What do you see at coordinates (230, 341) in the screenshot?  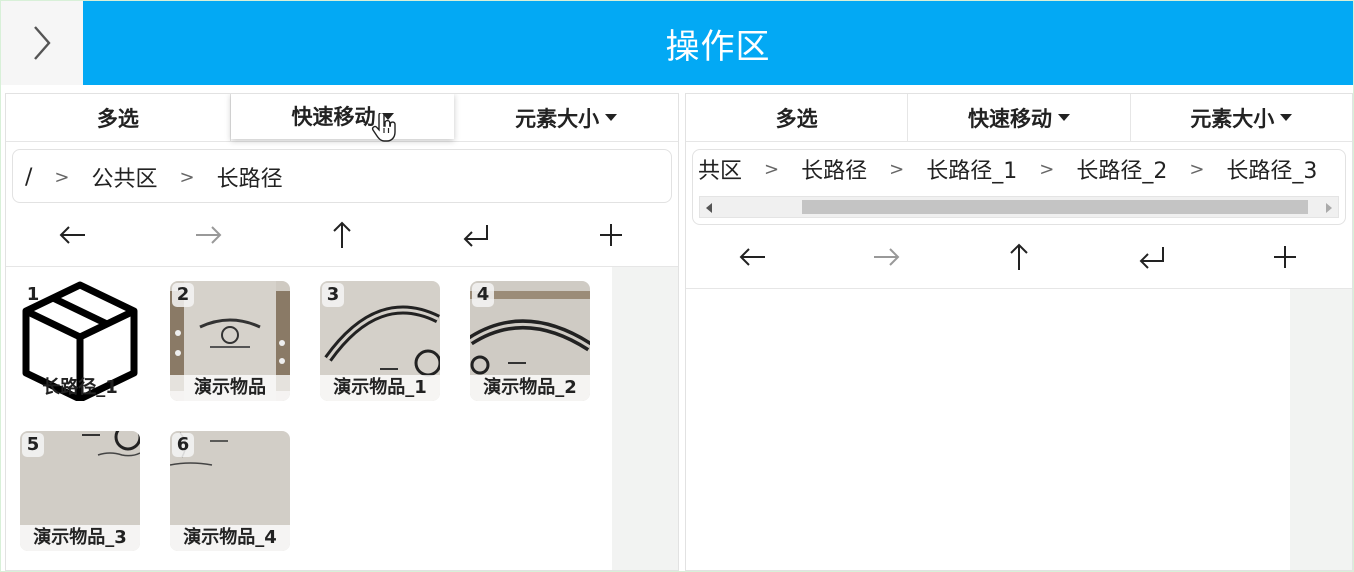 I see `image-item: 2 演示物品` at bounding box center [230, 341].